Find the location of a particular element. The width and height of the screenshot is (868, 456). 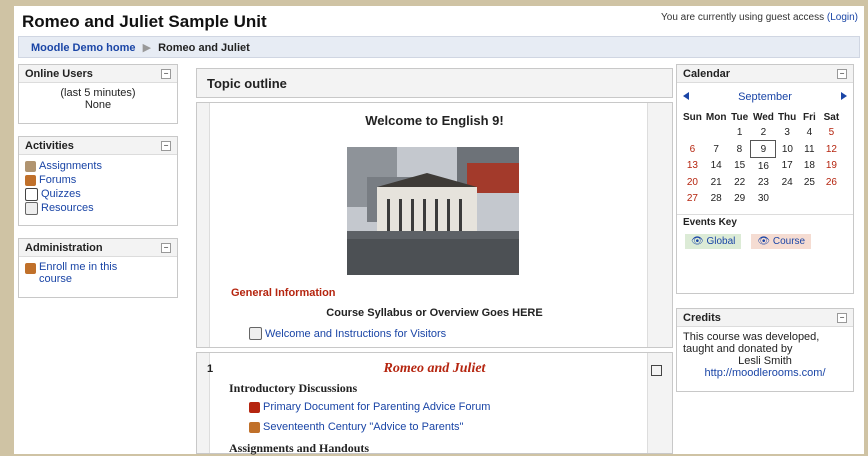

quiz-icon is located at coordinates (31, 194).